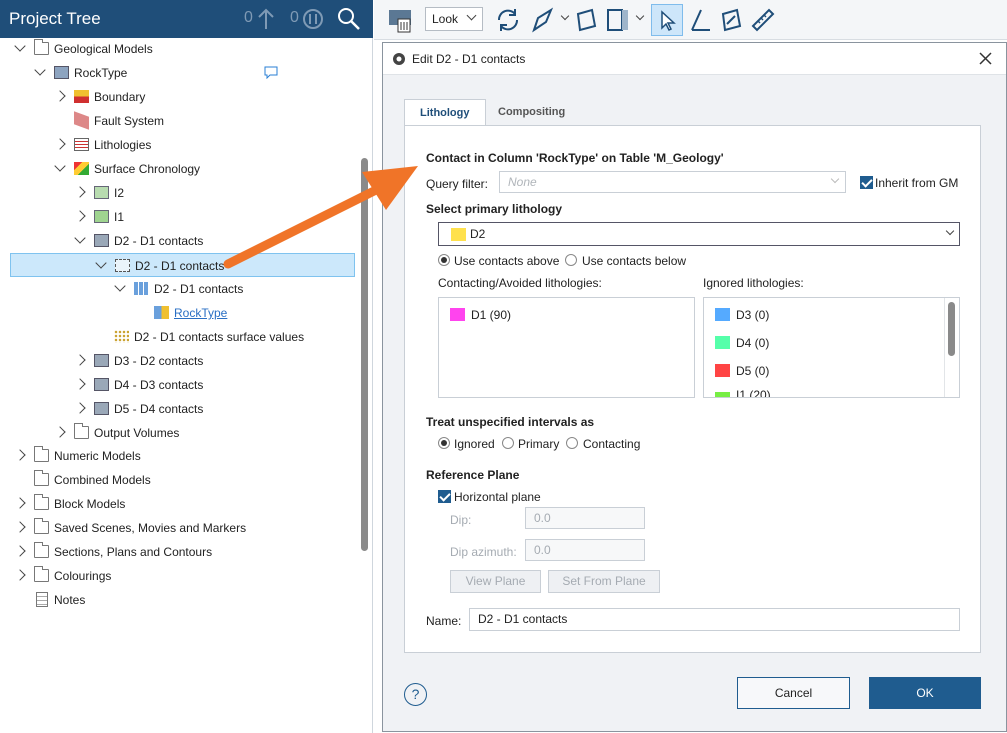 Image resolution: width=1007 pixels, height=733 pixels. I want to click on tree-item-surface-values: D2 - D1 contacts surface values, so click(177, 337).